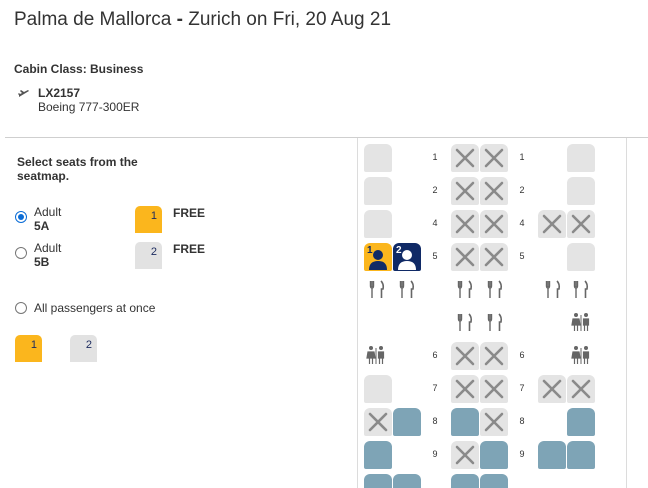  I want to click on passenger-1-seat: 5A, so click(42, 226).